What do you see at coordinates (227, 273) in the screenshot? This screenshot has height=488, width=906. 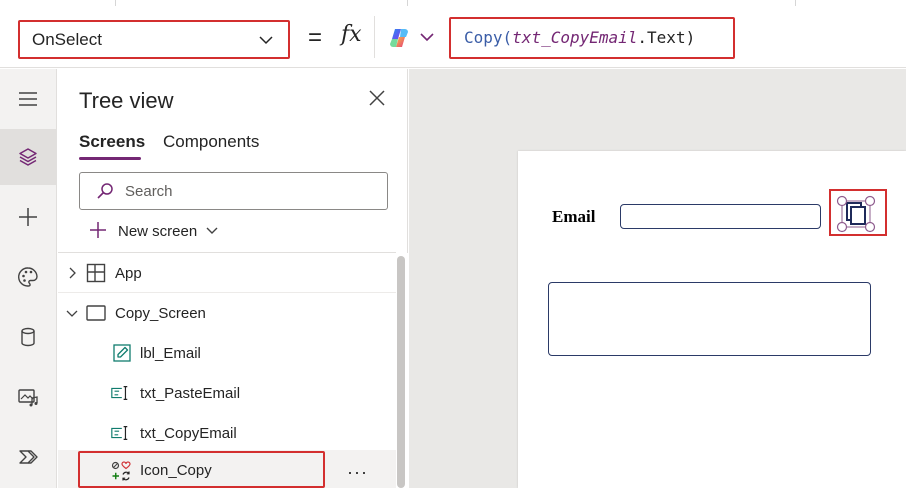 I see `tree-node-app: App` at bounding box center [227, 273].